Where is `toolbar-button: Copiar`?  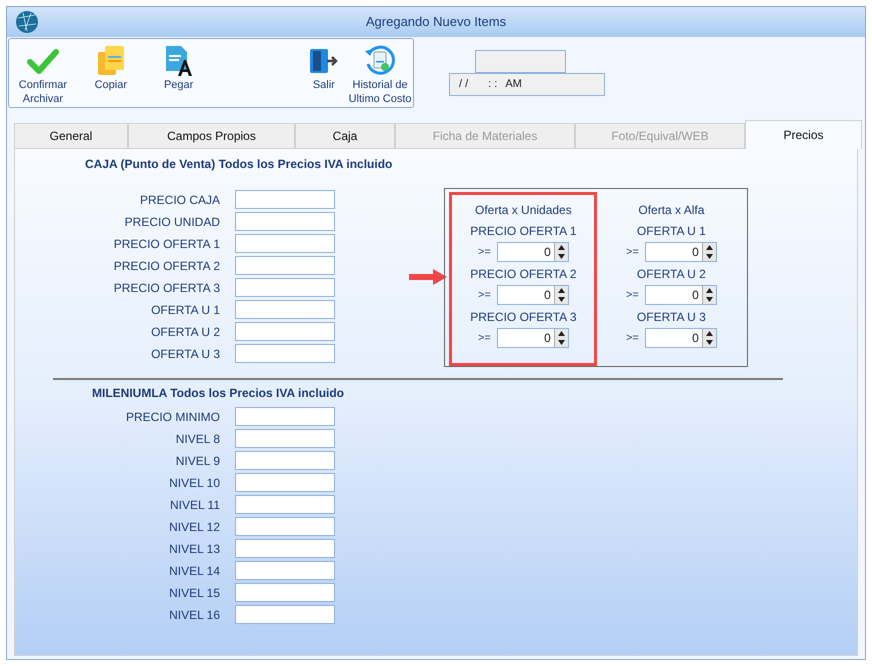
toolbar-button: Copiar is located at coordinates (110, 65).